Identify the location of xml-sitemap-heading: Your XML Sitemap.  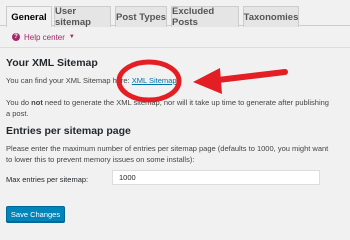
(52, 63).